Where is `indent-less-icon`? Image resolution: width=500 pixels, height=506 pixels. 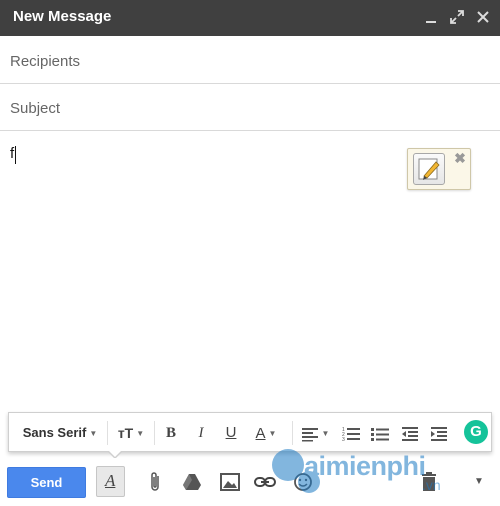 indent-less-icon is located at coordinates (410, 433).